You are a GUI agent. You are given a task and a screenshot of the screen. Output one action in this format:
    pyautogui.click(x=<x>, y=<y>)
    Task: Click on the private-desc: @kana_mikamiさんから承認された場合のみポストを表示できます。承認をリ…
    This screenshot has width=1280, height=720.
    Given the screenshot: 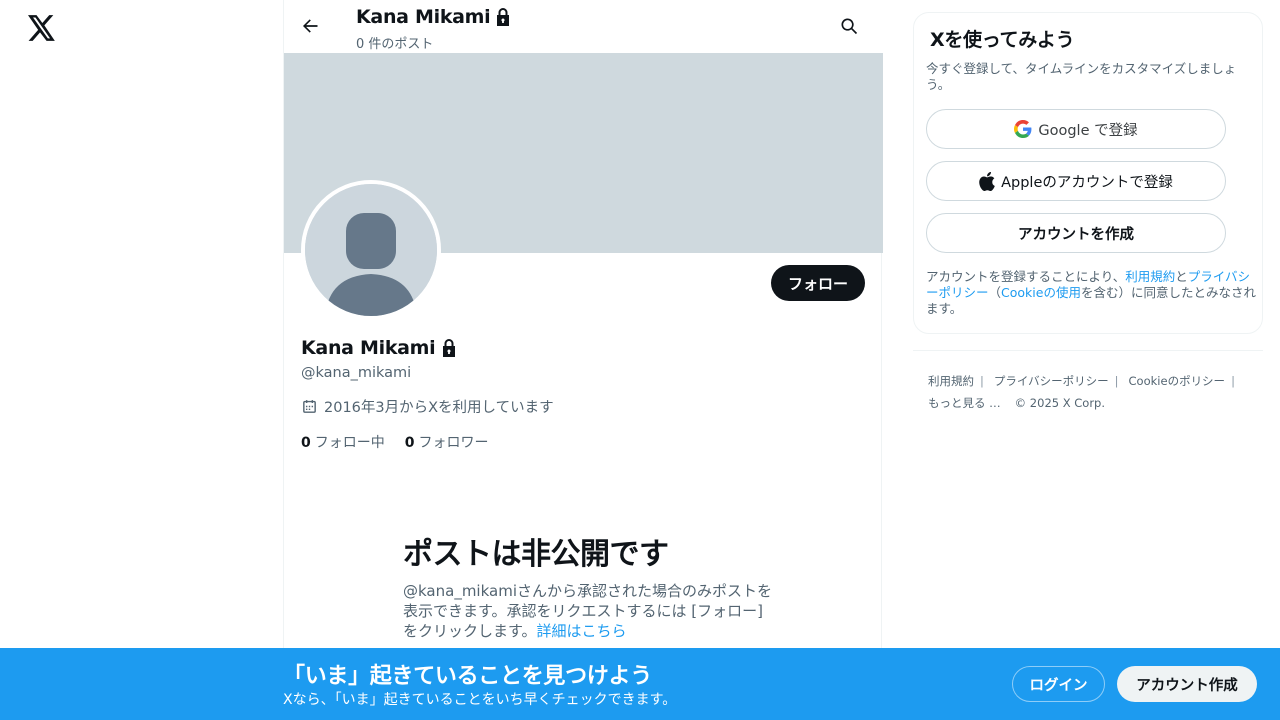 What is the action you would take?
    pyautogui.click(x=588, y=611)
    